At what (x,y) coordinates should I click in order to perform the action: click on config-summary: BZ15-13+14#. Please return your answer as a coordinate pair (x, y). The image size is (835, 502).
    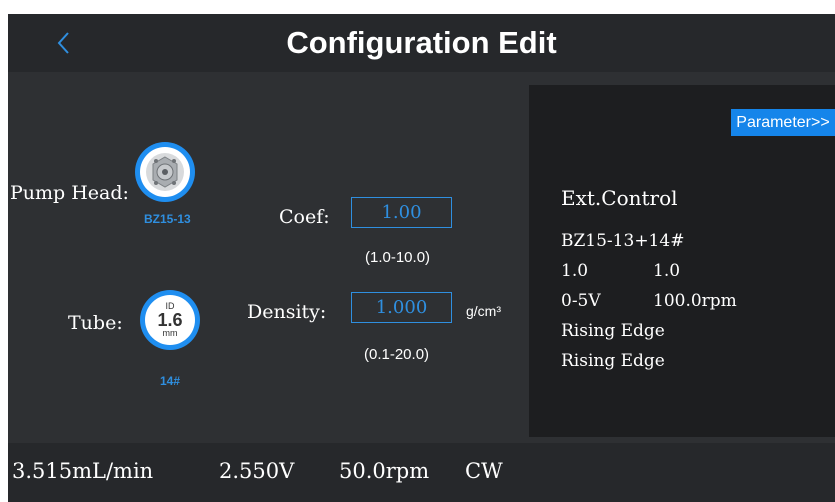
    Looking at the image, I should click on (623, 241).